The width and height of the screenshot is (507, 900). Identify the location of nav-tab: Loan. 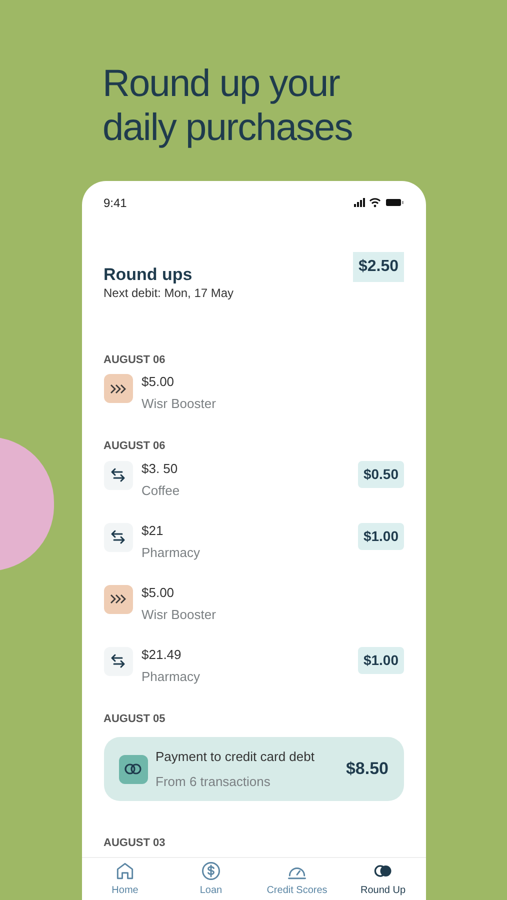
(211, 879).